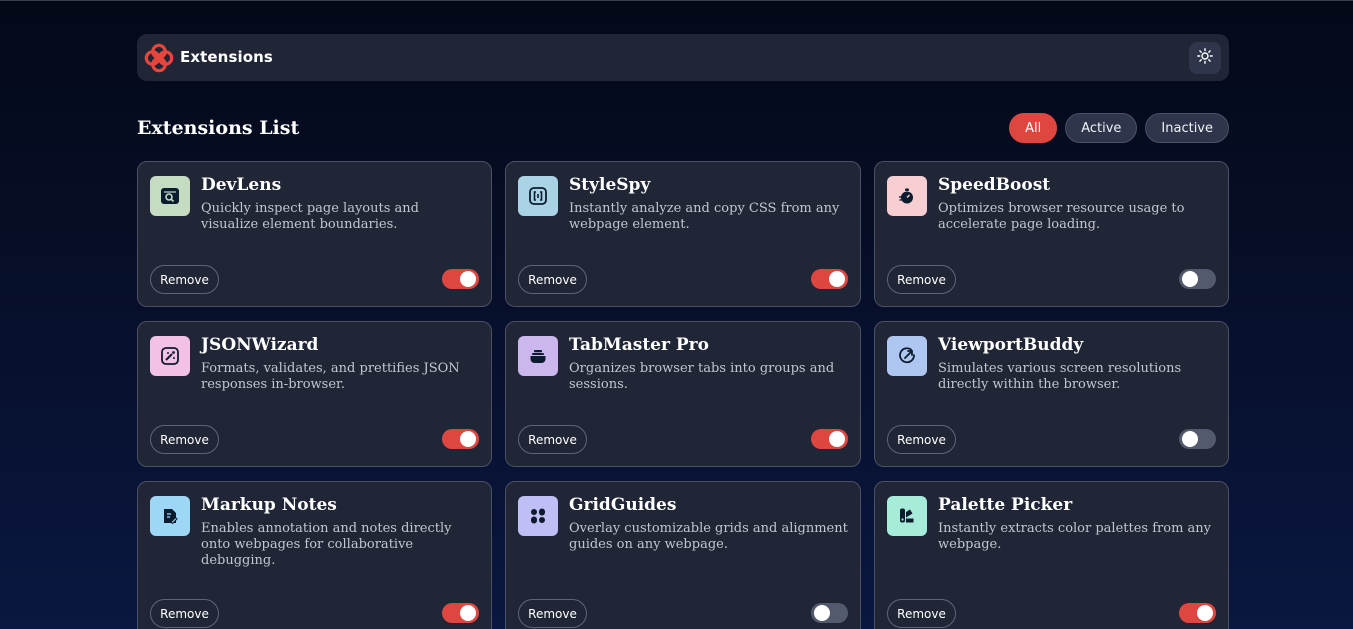  Describe the element at coordinates (159, 58) in the screenshot. I see `extensions-logo-icon` at that location.